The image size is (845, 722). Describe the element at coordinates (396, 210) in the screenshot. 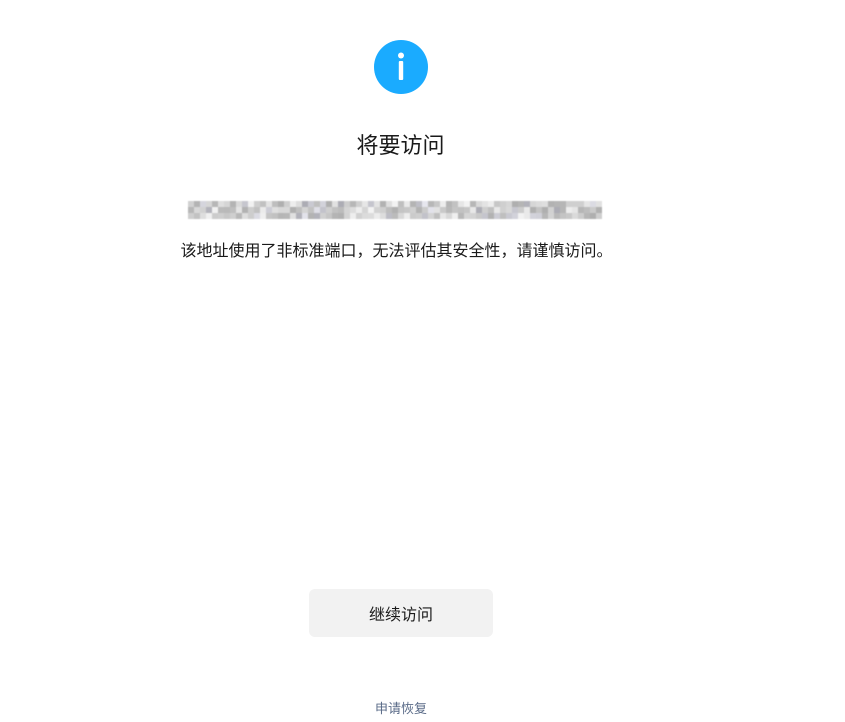

I see `blurred-url` at that location.